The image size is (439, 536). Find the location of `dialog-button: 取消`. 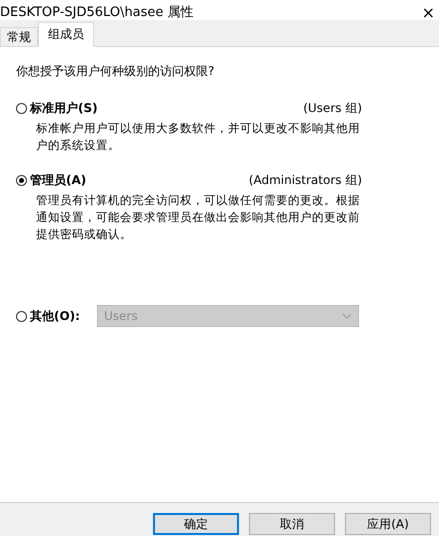

dialog-button: 取消 is located at coordinates (292, 524).